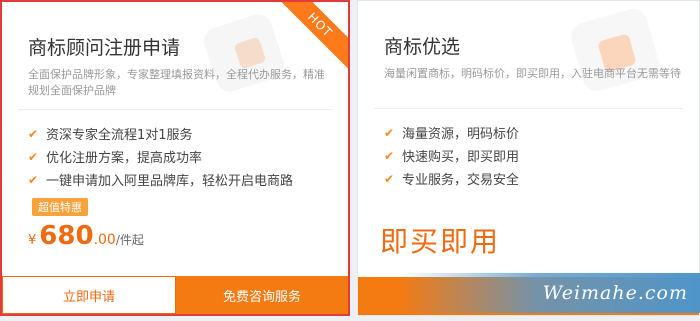 This screenshot has width=700, height=321. What do you see at coordinates (119, 135) in the screenshot?
I see `feature-text: 资深专家全流程1对1服务` at bounding box center [119, 135].